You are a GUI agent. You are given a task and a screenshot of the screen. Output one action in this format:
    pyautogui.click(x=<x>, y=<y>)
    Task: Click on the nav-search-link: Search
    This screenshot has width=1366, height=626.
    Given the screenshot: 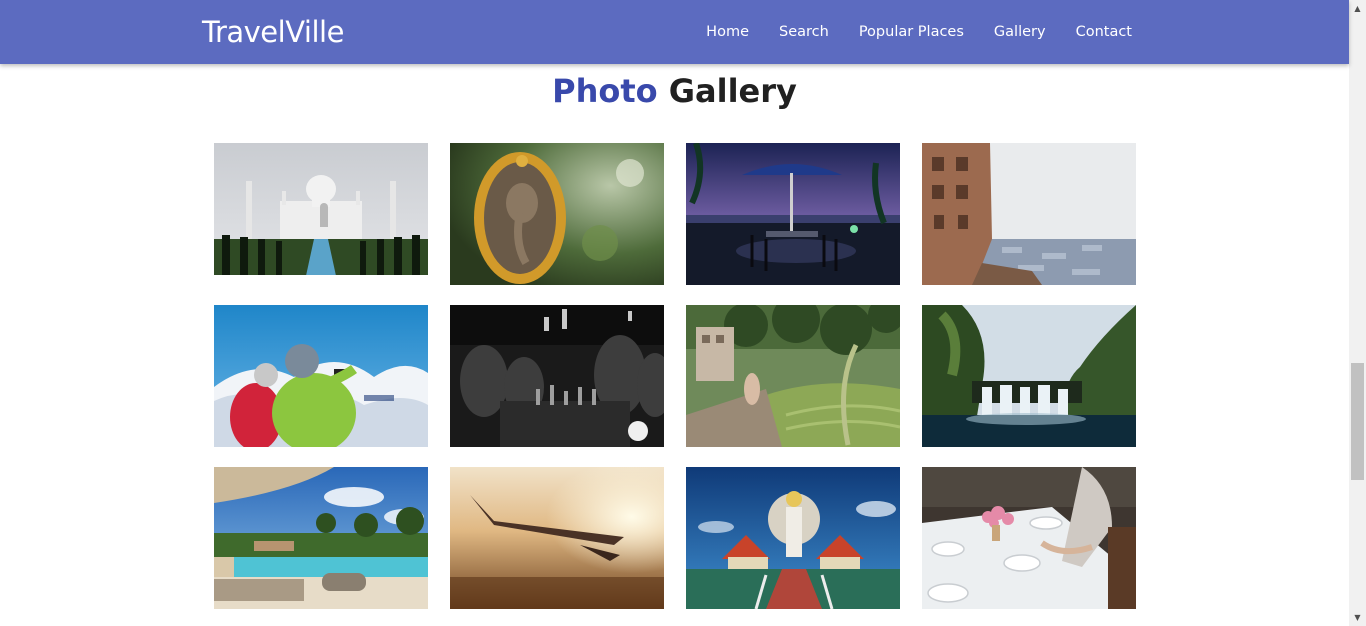 What is the action you would take?
    pyautogui.click(x=804, y=32)
    